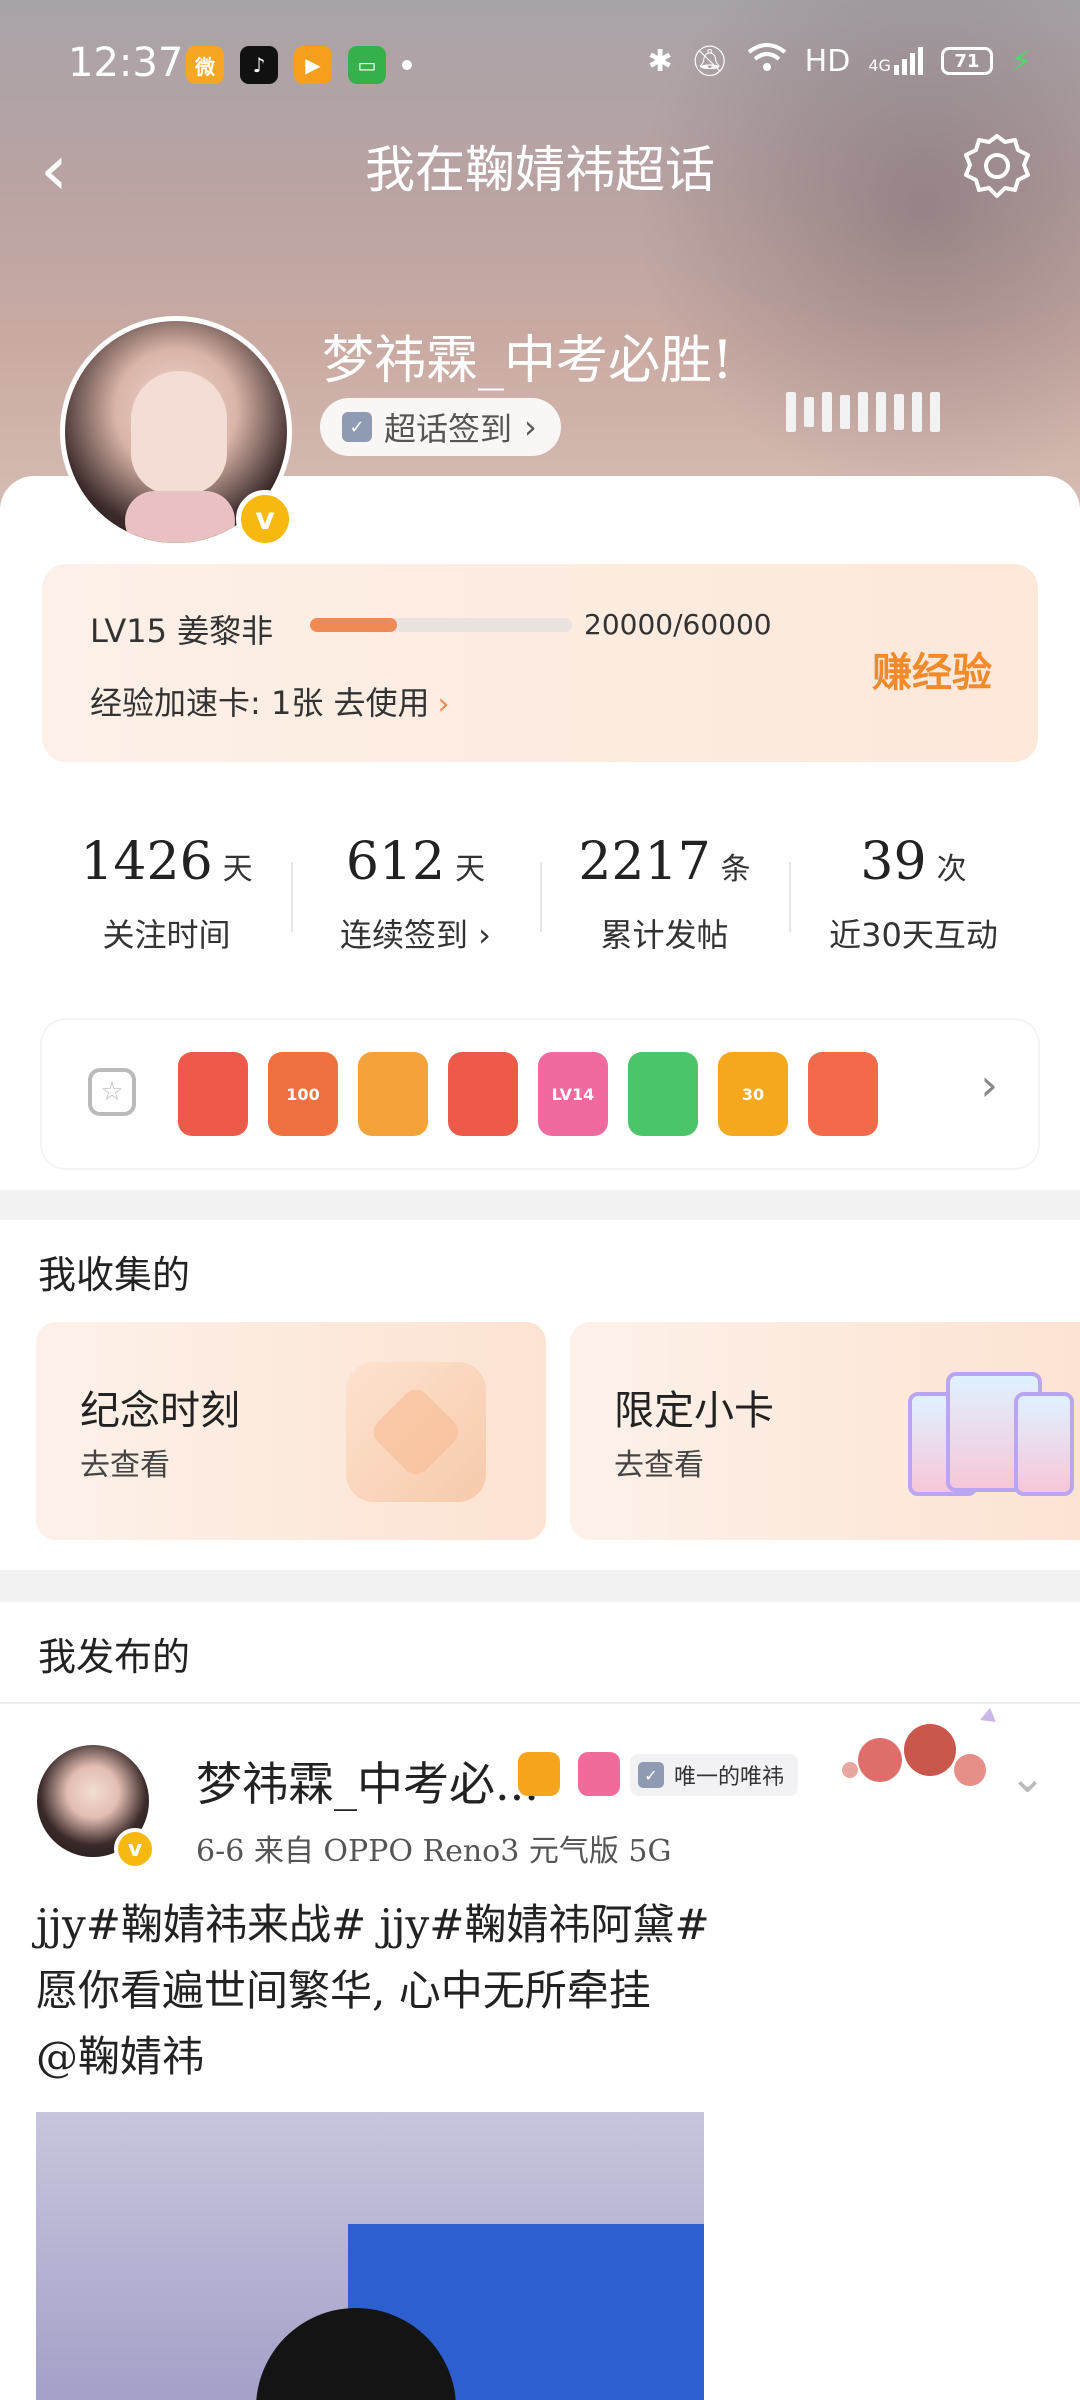 This screenshot has width=1080, height=2400. I want to click on signal-label: 4G, so click(879, 65).